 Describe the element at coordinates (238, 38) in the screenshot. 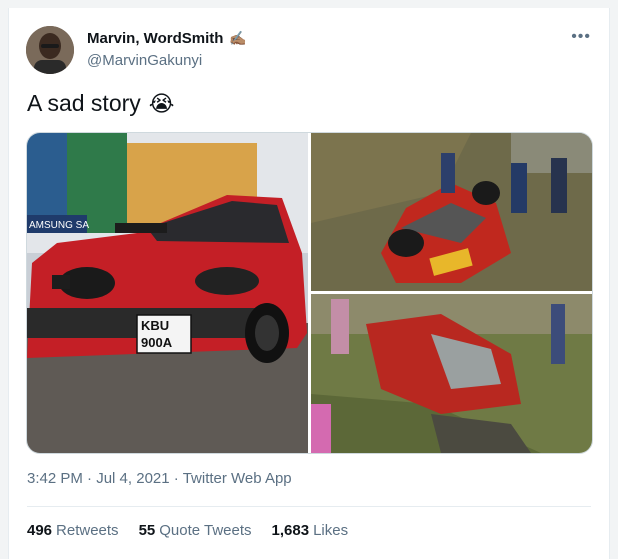

I see `writing-hand-emoji: ✍🏽` at that location.